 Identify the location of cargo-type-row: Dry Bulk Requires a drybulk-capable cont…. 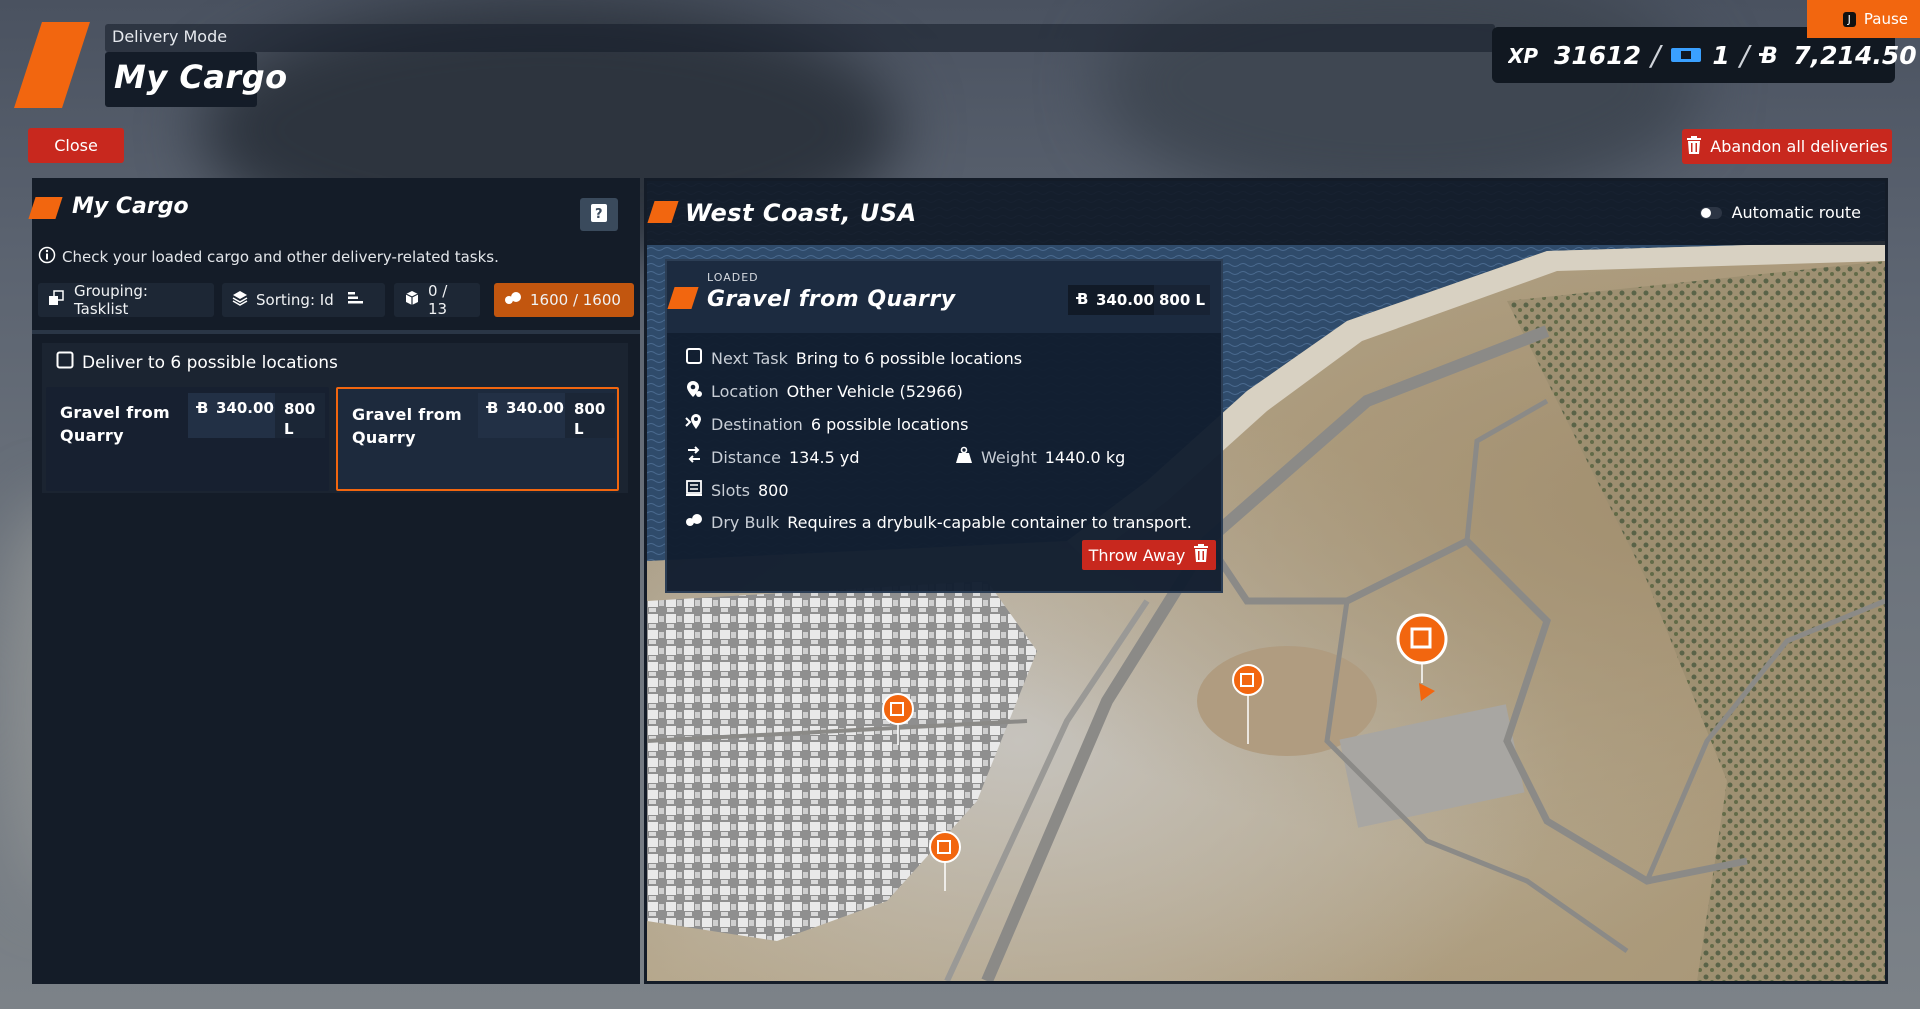
(938, 522).